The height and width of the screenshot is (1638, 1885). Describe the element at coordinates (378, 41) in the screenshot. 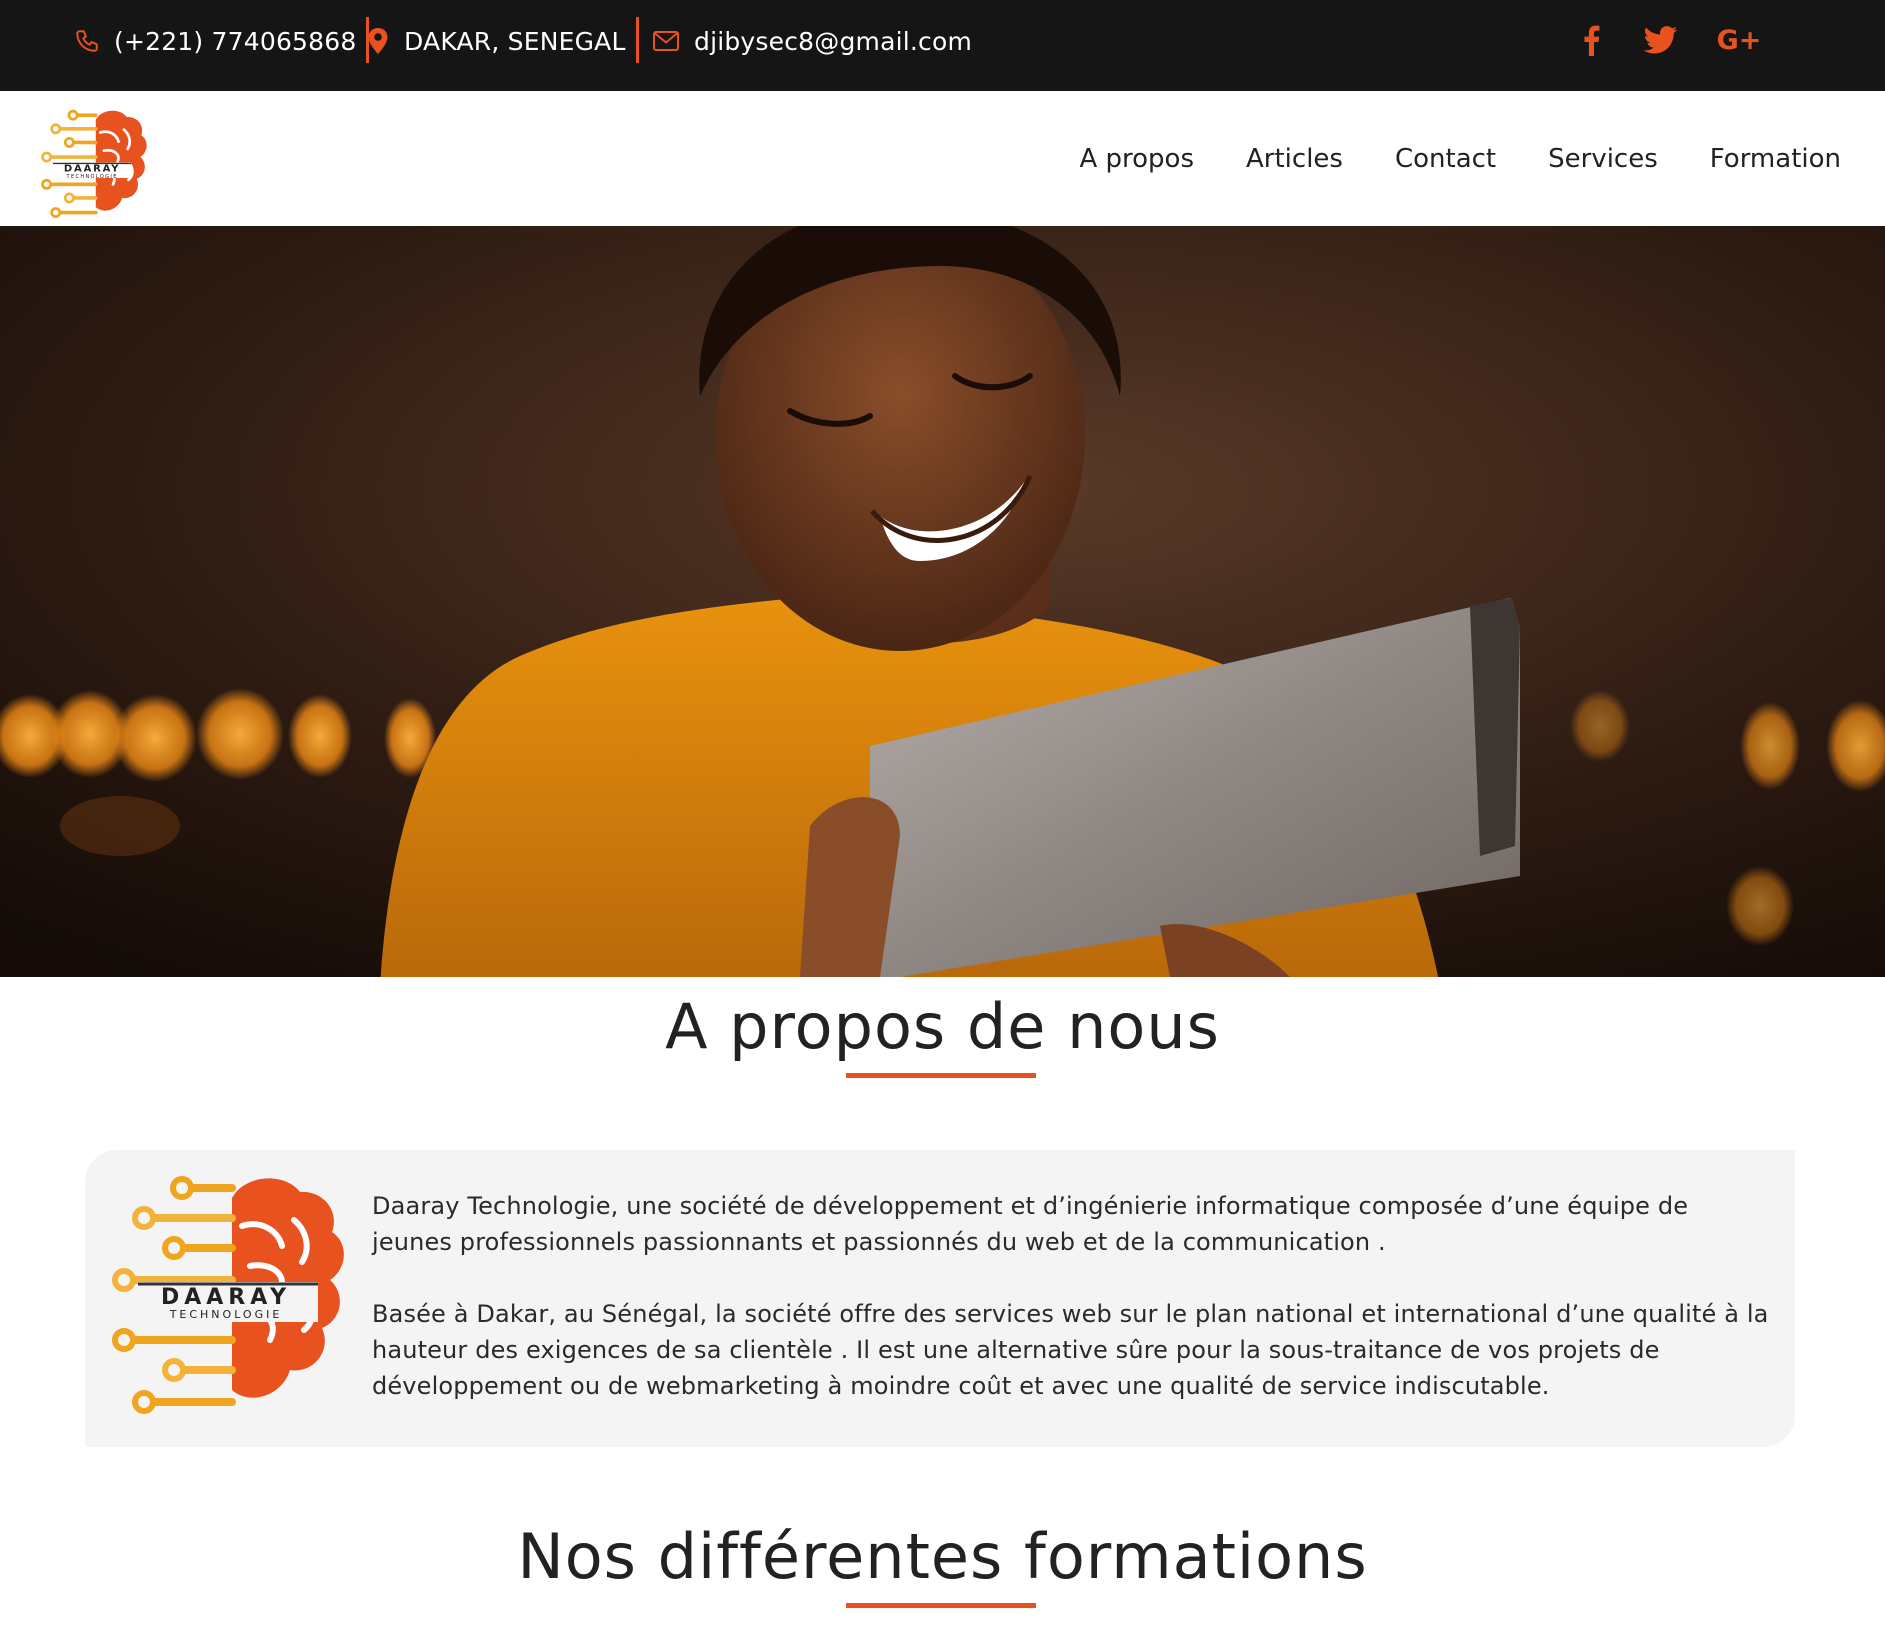

I see `map-pin-icon` at that location.